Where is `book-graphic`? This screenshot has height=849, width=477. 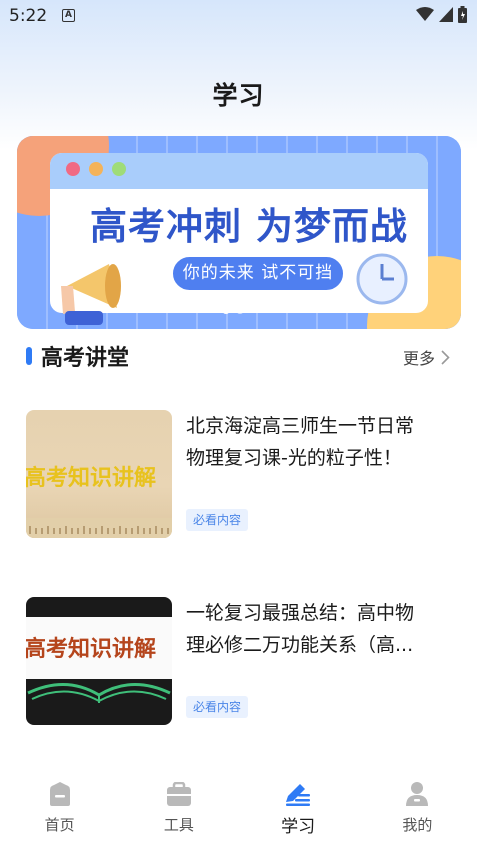 book-graphic is located at coordinates (99, 693).